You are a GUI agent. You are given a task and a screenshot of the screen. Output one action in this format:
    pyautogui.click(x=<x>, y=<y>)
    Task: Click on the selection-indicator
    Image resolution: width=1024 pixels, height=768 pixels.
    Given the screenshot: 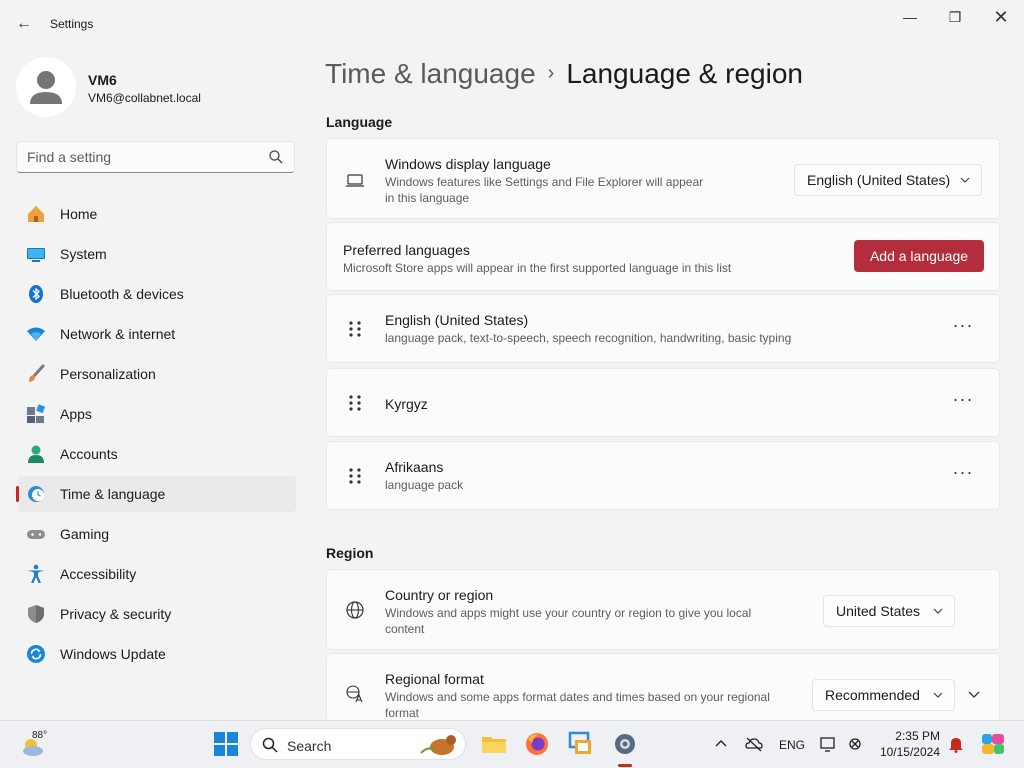 What is the action you would take?
    pyautogui.click(x=17, y=494)
    